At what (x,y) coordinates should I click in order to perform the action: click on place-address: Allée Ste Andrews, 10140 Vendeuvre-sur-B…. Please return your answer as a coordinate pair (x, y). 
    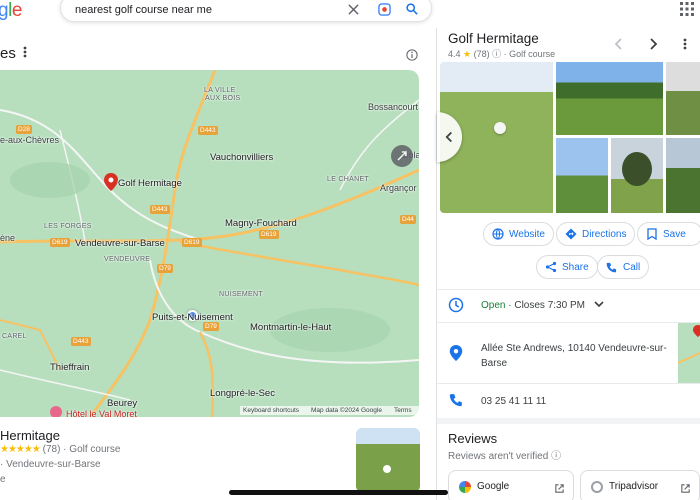
    Looking at the image, I should click on (576, 356).